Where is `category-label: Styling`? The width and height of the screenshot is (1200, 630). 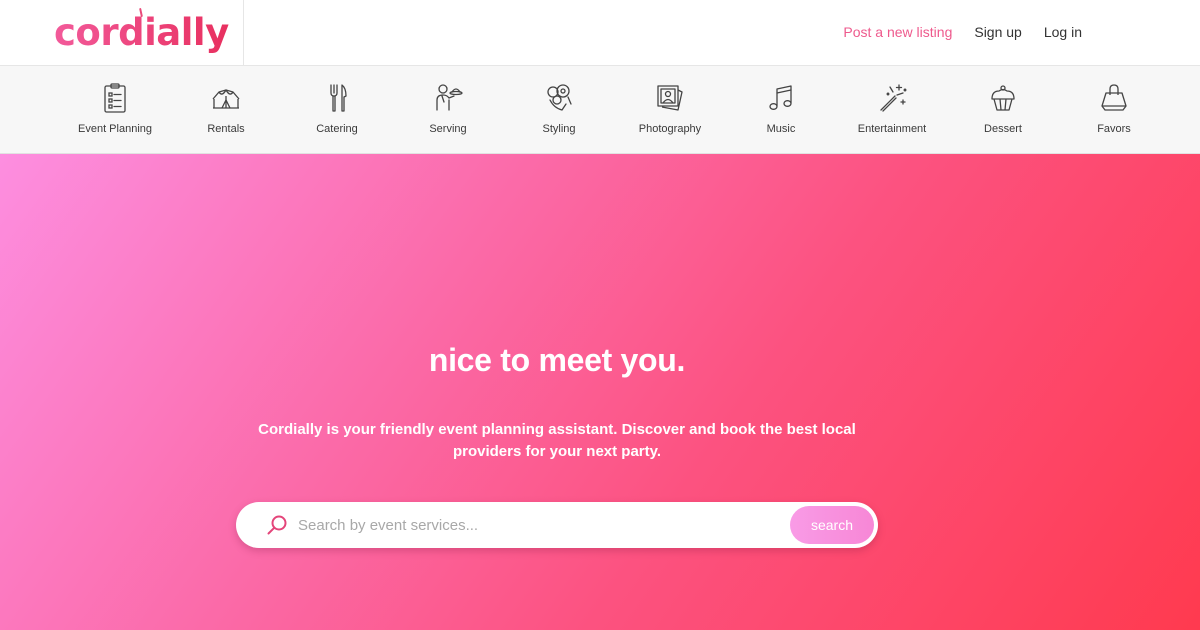
category-label: Styling is located at coordinates (559, 129).